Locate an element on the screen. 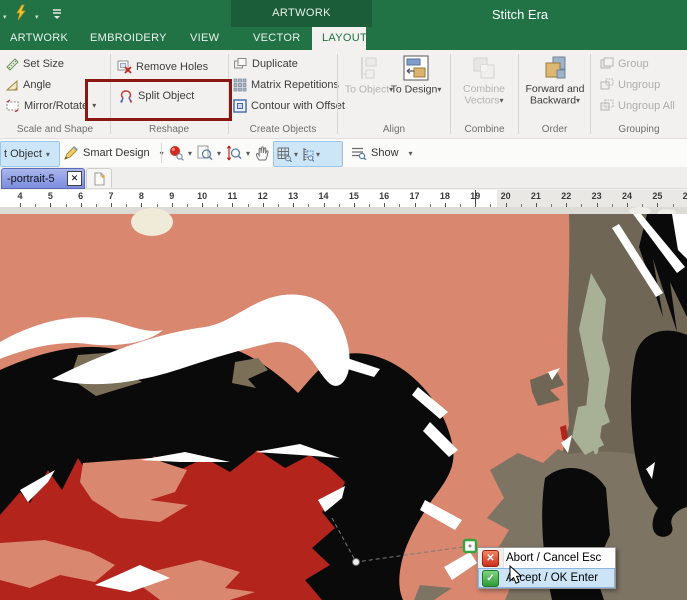 The image size is (687, 600). hand-icon is located at coordinates (262, 152).